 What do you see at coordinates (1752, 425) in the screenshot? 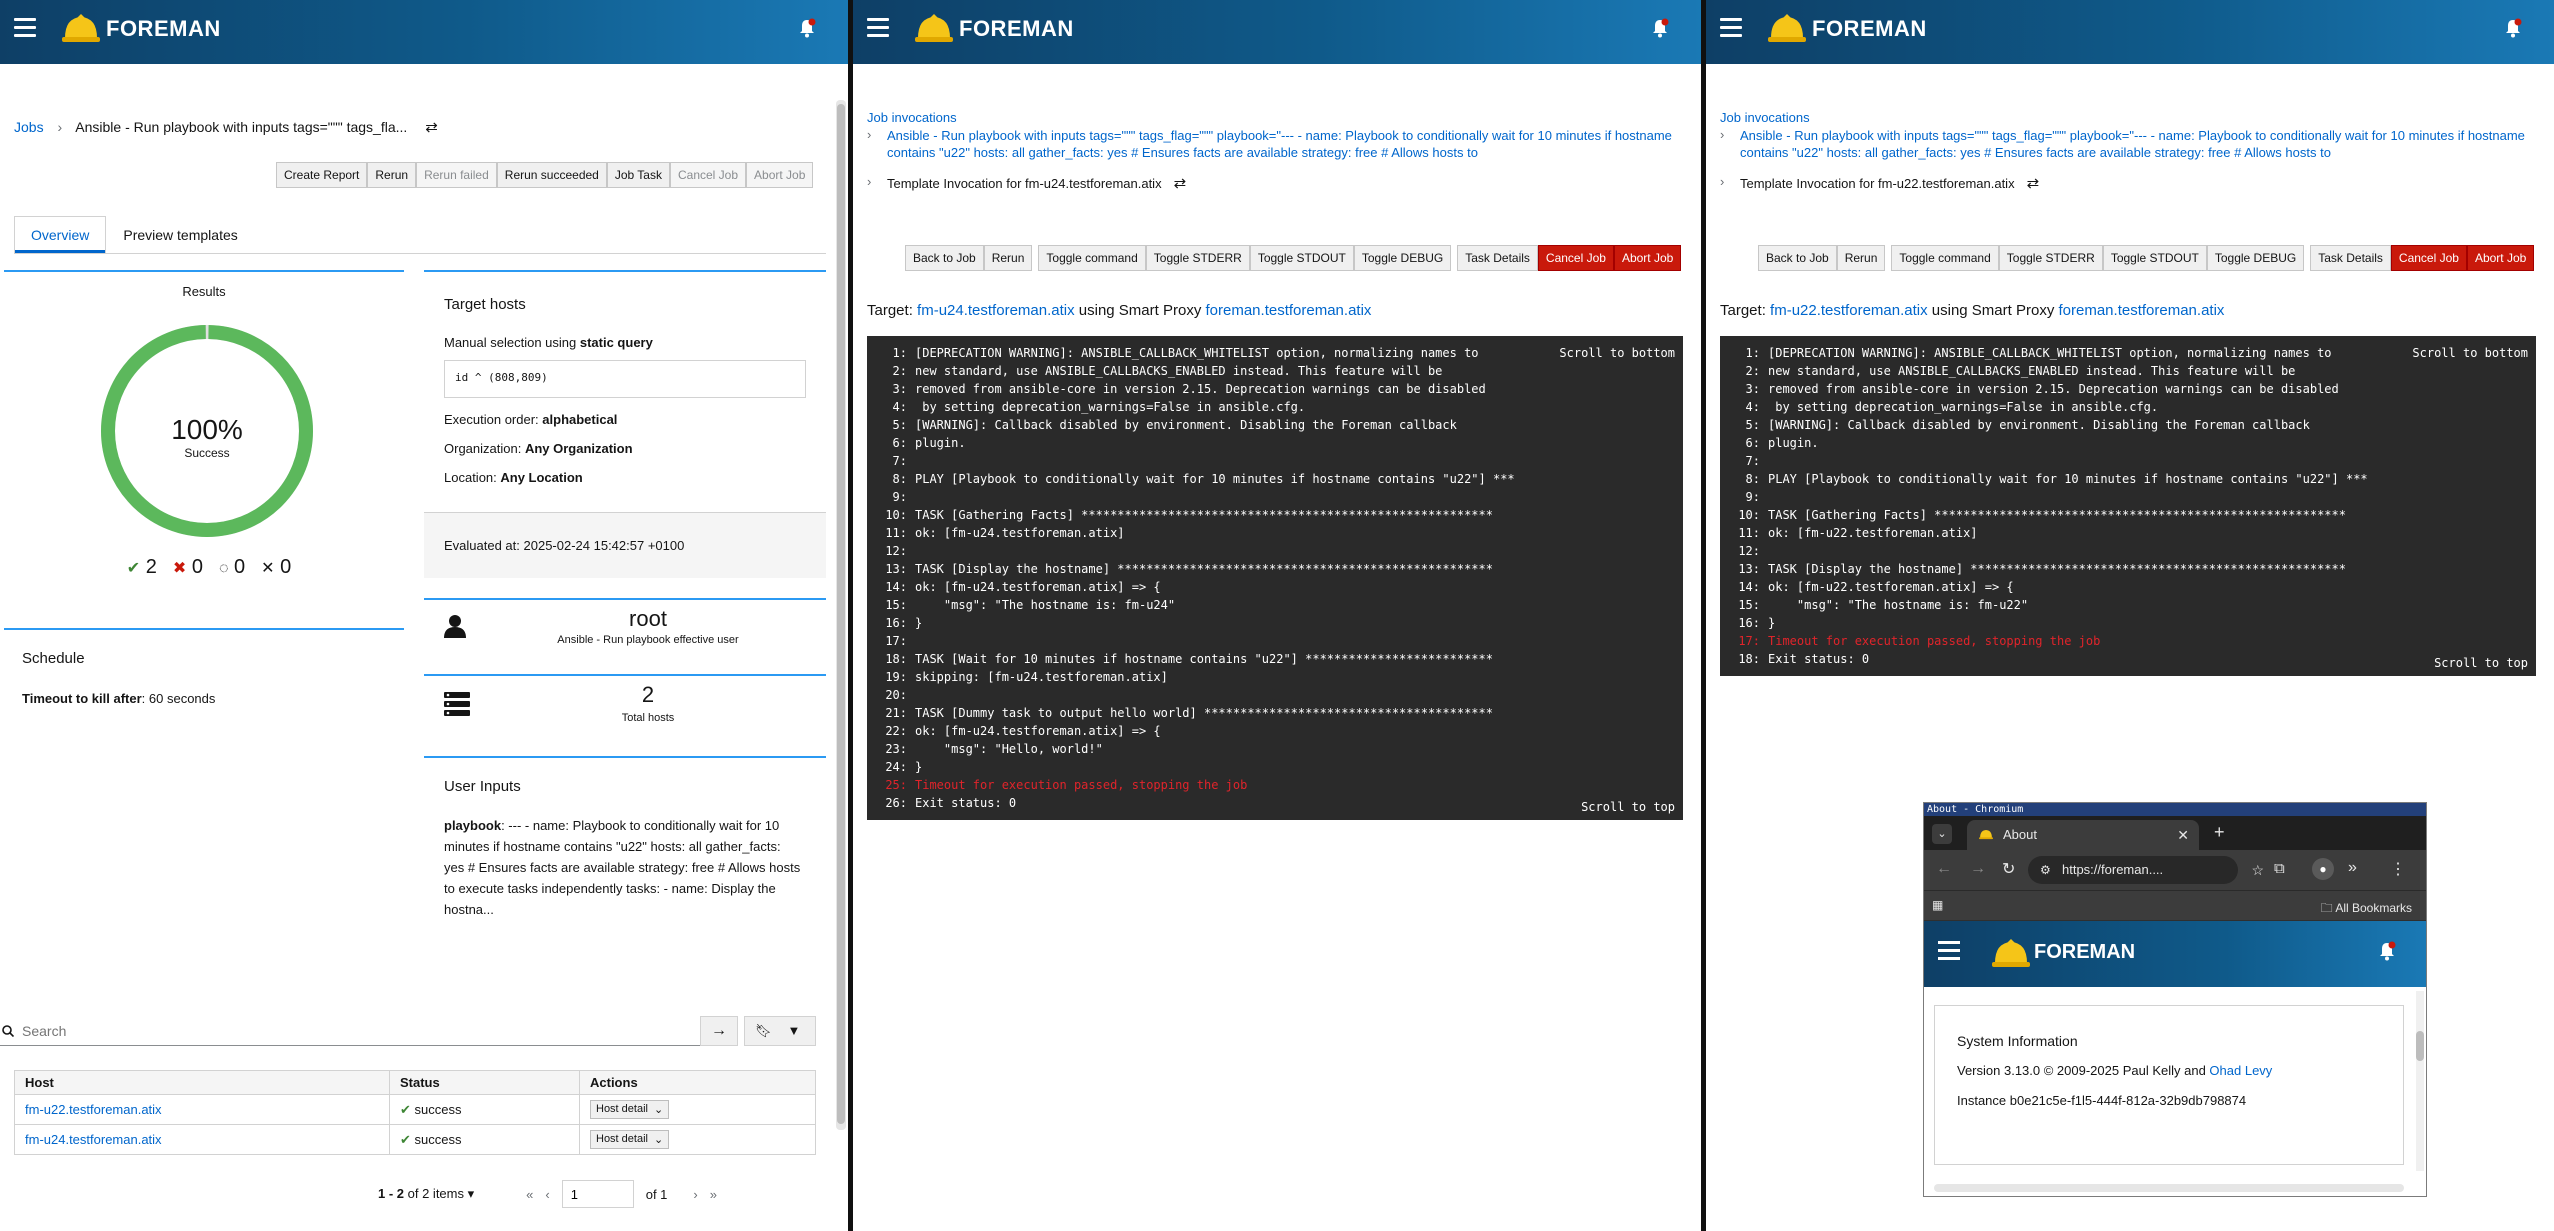
I see `line-number: 5:` at bounding box center [1752, 425].